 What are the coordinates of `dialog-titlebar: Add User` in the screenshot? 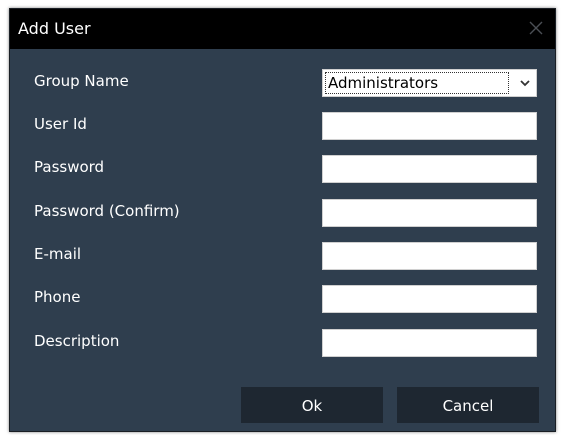 It's located at (282, 29).